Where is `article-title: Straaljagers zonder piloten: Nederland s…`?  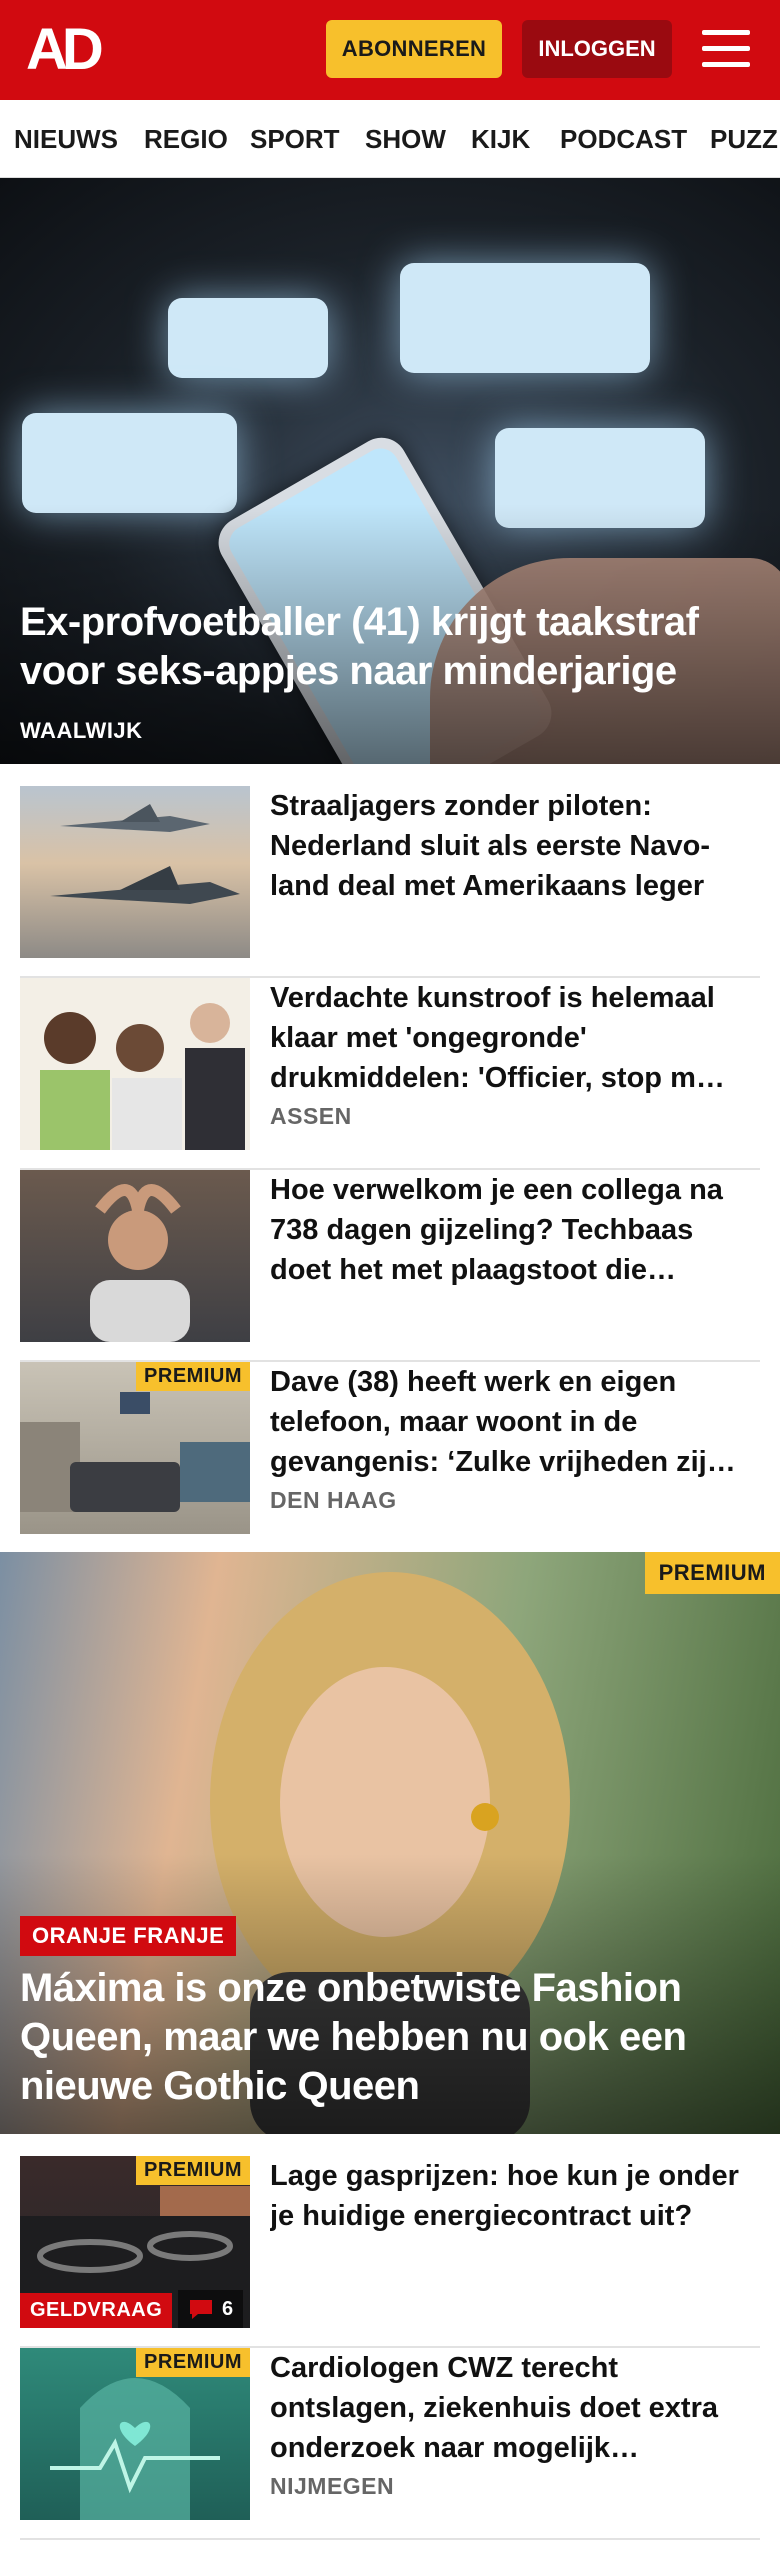
article-title: Straaljagers zonder piloten: Nederland s… is located at coordinates (490, 846).